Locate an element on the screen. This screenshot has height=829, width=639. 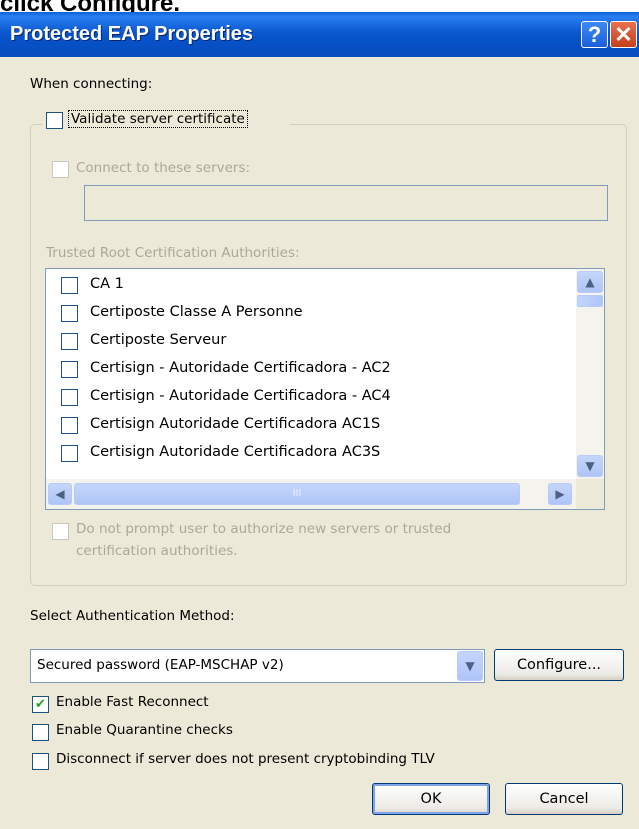
scroll-up-button: ▲ is located at coordinates (590, 282).